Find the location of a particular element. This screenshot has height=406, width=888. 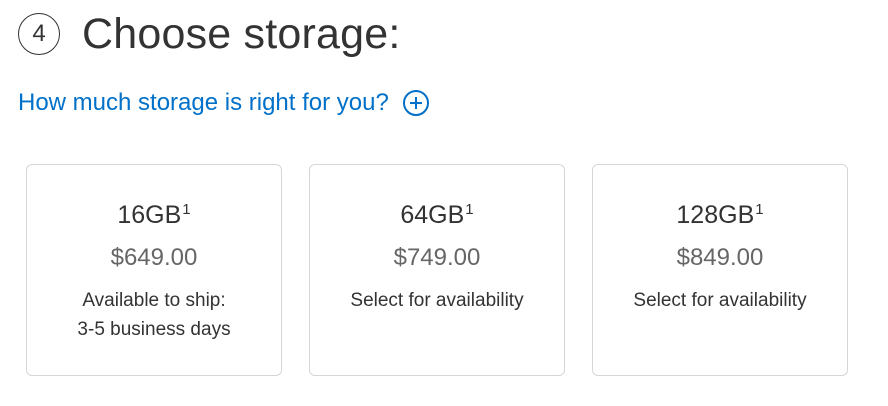

option-capacity: 64GB1 is located at coordinates (437, 214).